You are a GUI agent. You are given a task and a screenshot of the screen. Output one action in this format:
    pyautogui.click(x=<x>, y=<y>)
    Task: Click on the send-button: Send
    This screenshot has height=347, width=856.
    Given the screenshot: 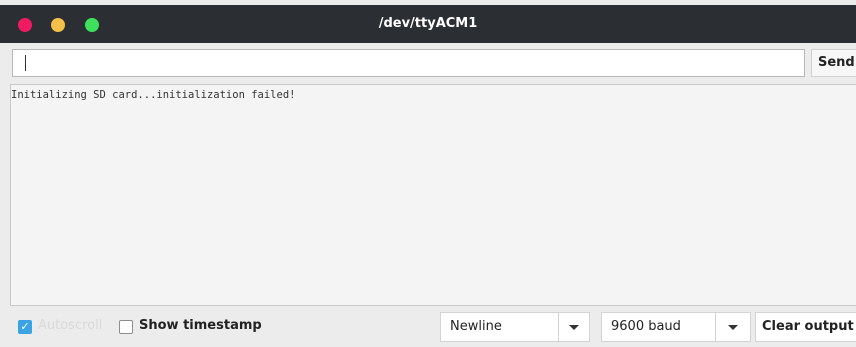 What is the action you would take?
    pyautogui.click(x=833, y=63)
    